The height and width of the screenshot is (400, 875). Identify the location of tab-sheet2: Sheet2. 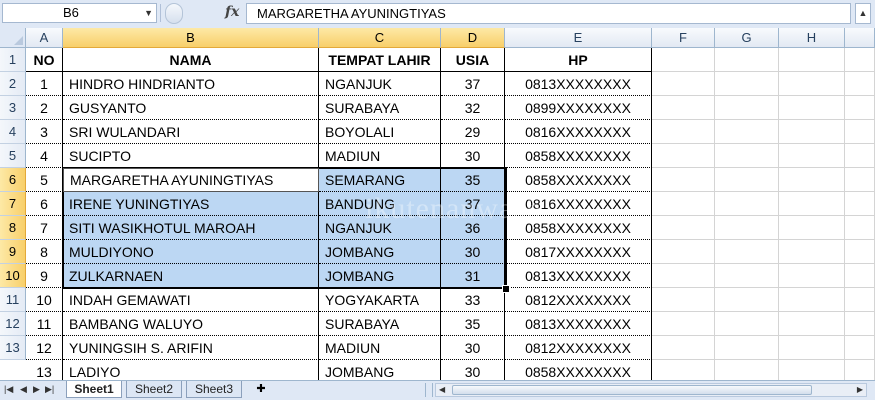
(154, 389).